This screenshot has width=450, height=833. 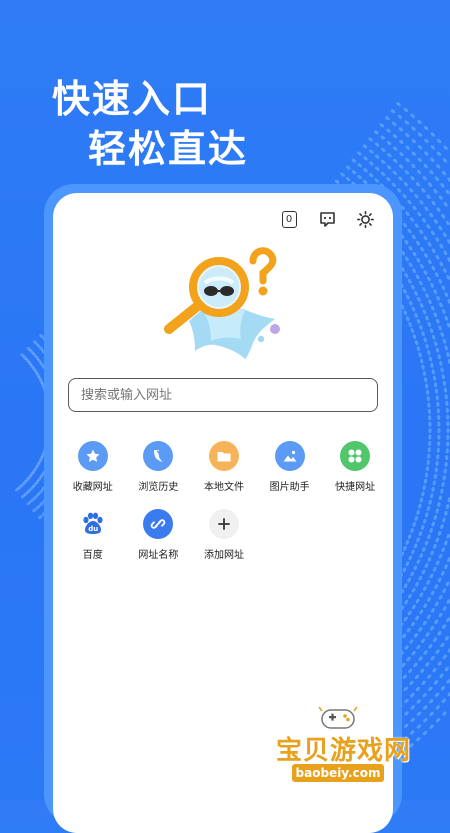 I want to click on sun-settings-icon, so click(x=365, y=219).